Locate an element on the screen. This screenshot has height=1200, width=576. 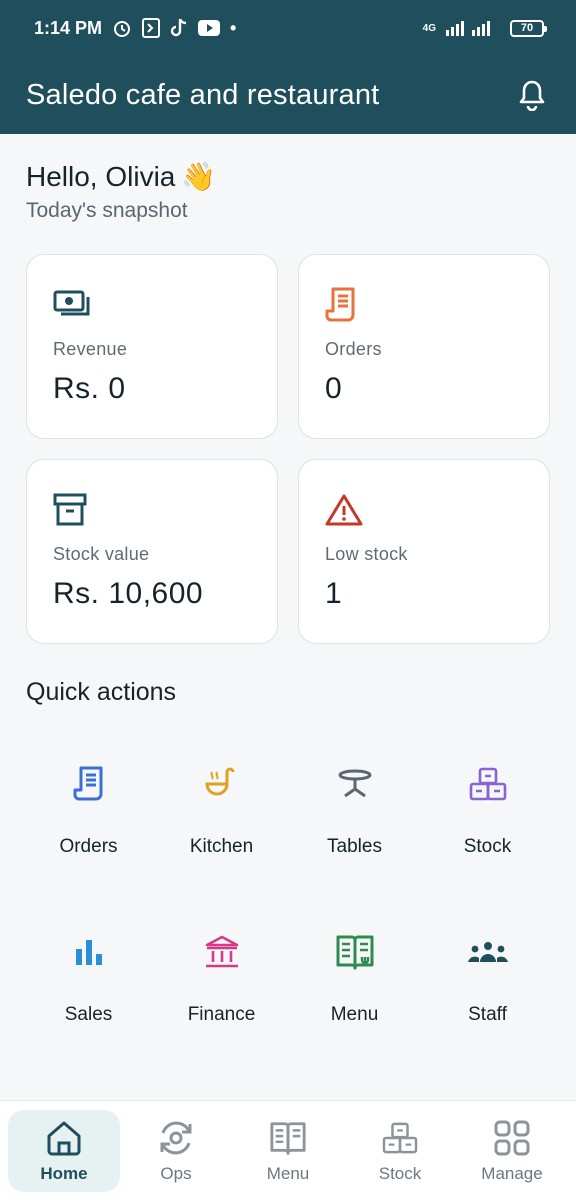
staff-icon is located at coordinates (488, 952).